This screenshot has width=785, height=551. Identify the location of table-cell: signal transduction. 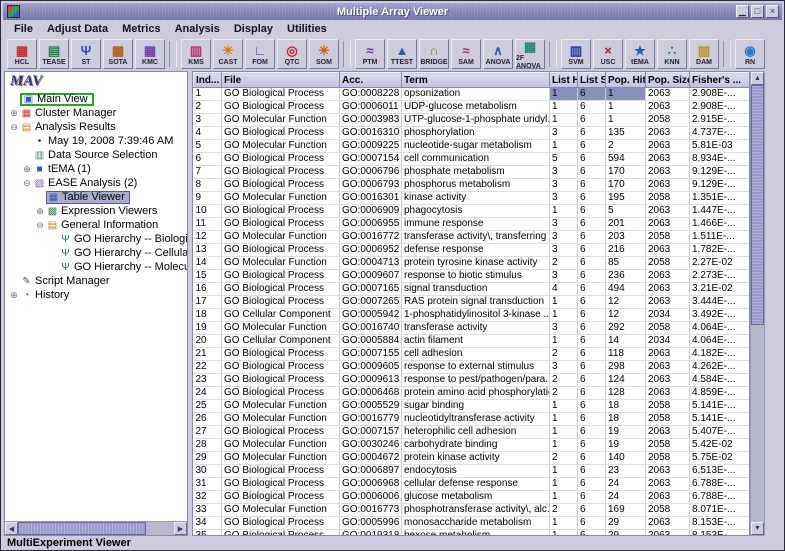
(475, 289).